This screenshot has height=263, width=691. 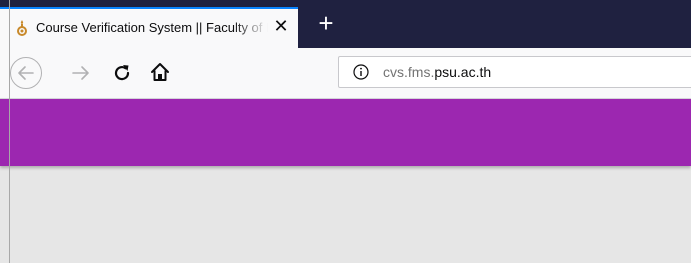 What do you see at coordinates (326, 23) in the screenshot?
I see `new-tab-button: +` at bounding box center [326, 23].